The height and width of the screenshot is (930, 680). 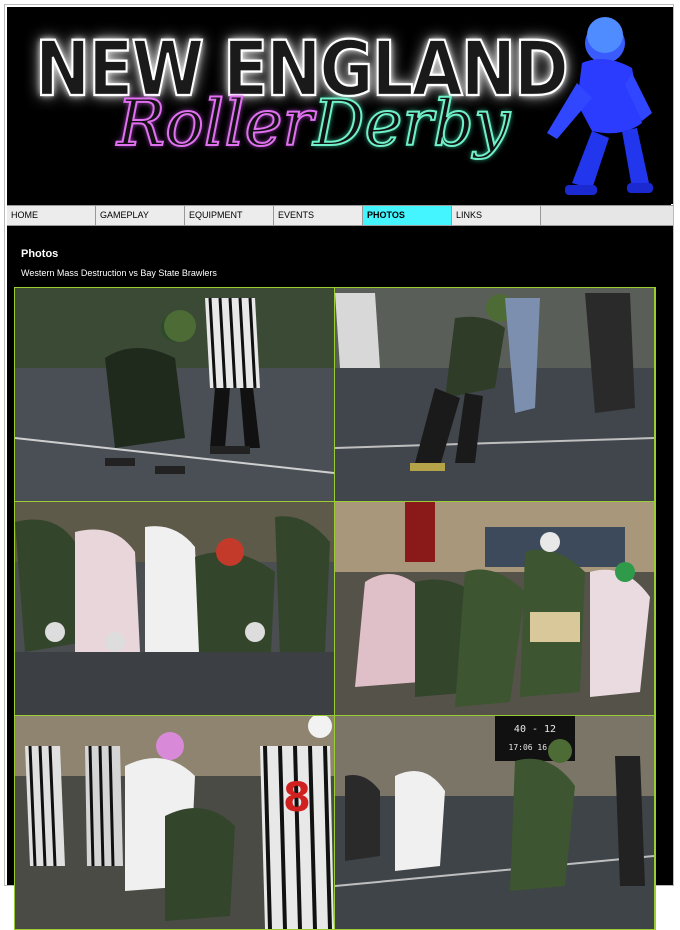 I want to click on gallery-photo: 8, so click(x=174, y=822).